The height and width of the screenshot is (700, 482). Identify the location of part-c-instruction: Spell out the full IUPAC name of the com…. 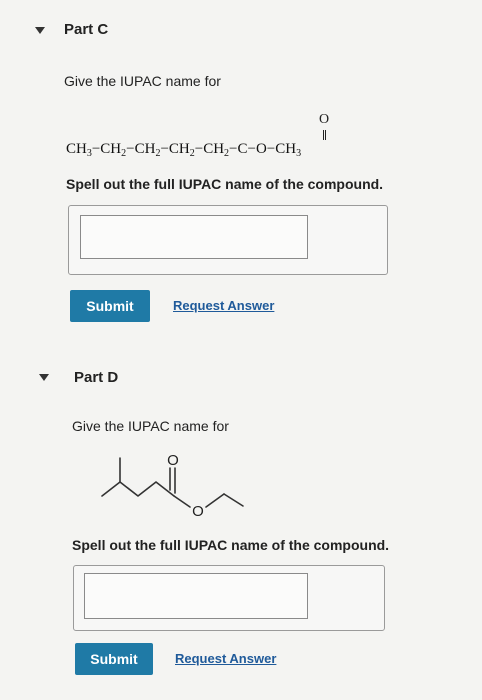
(225, 184).